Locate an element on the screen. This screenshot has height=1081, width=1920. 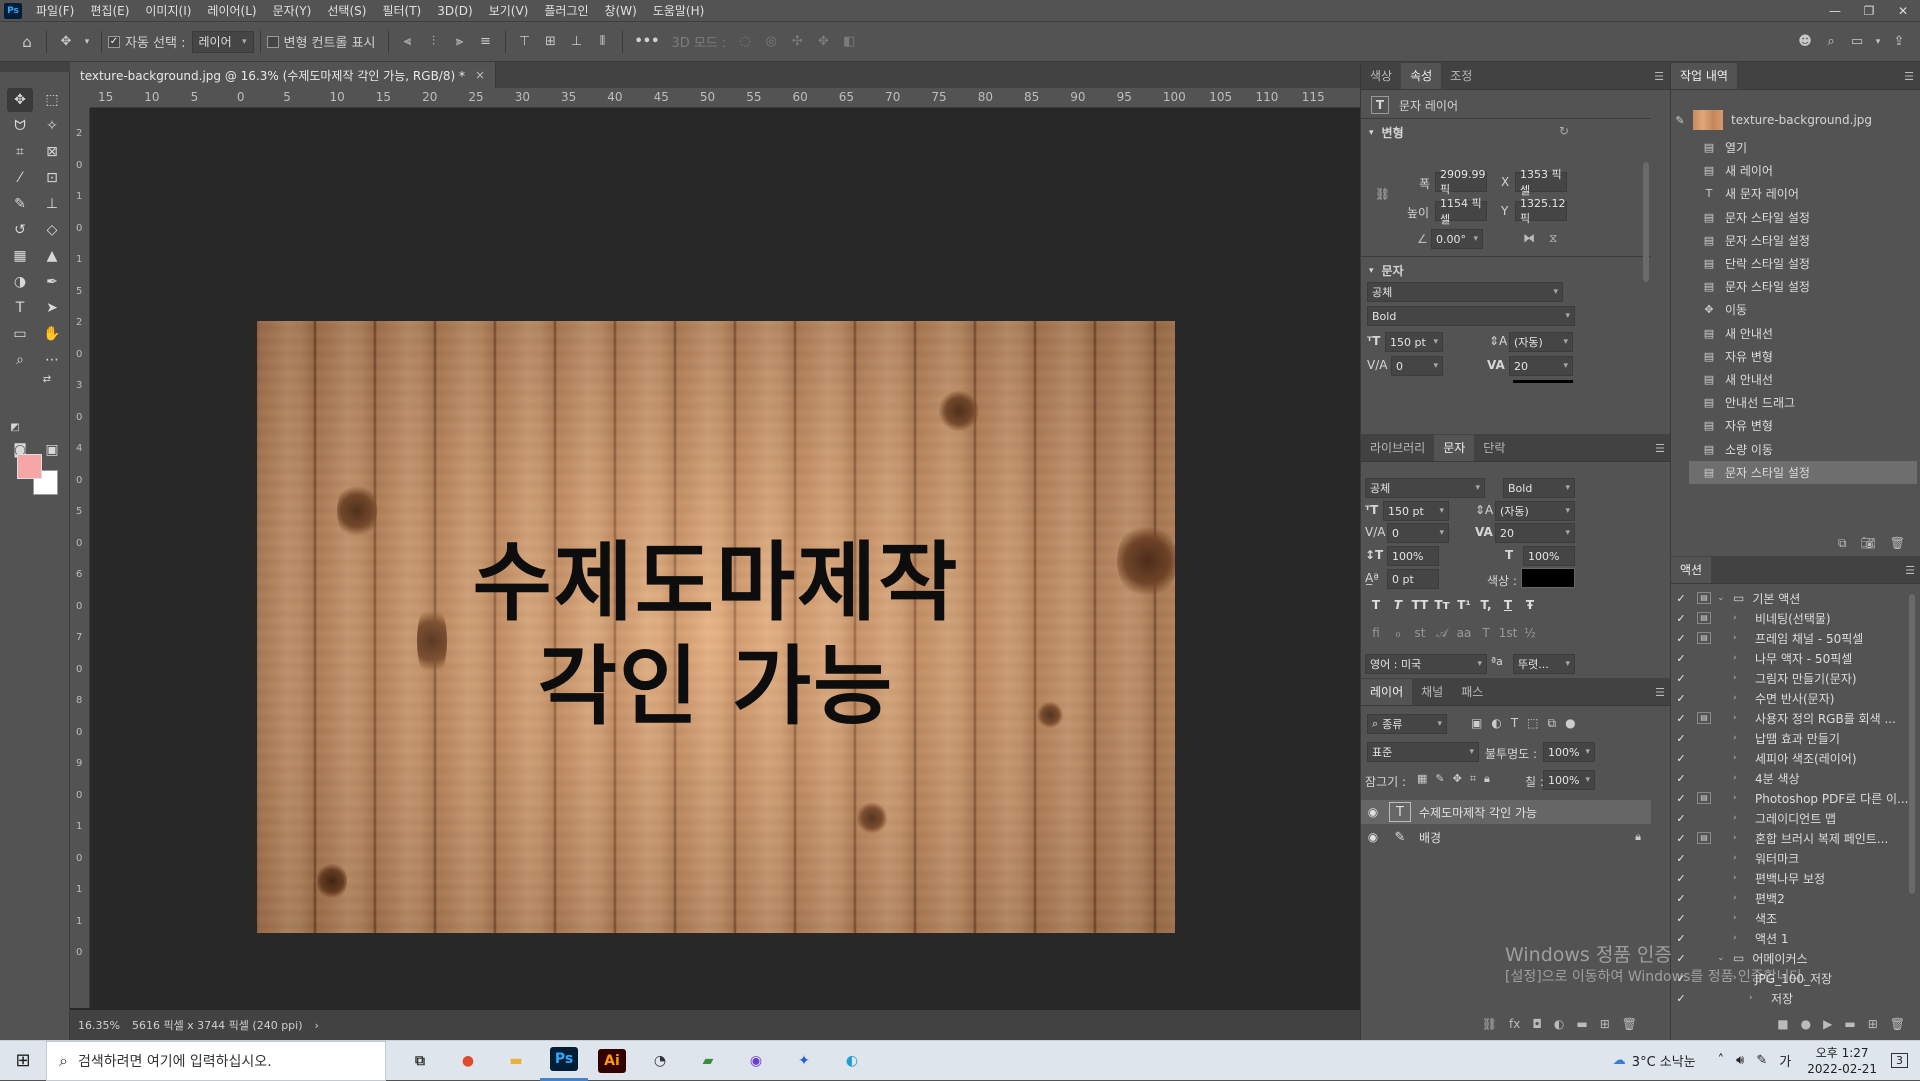
action-item: ✓ › 편백나무 보정 is located at coordinates (1791, 878).